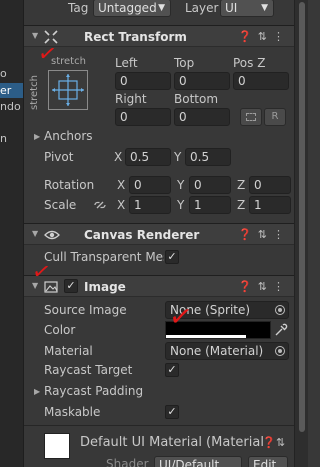  I want to click on rot-y-label: Y, so click(181, 185).